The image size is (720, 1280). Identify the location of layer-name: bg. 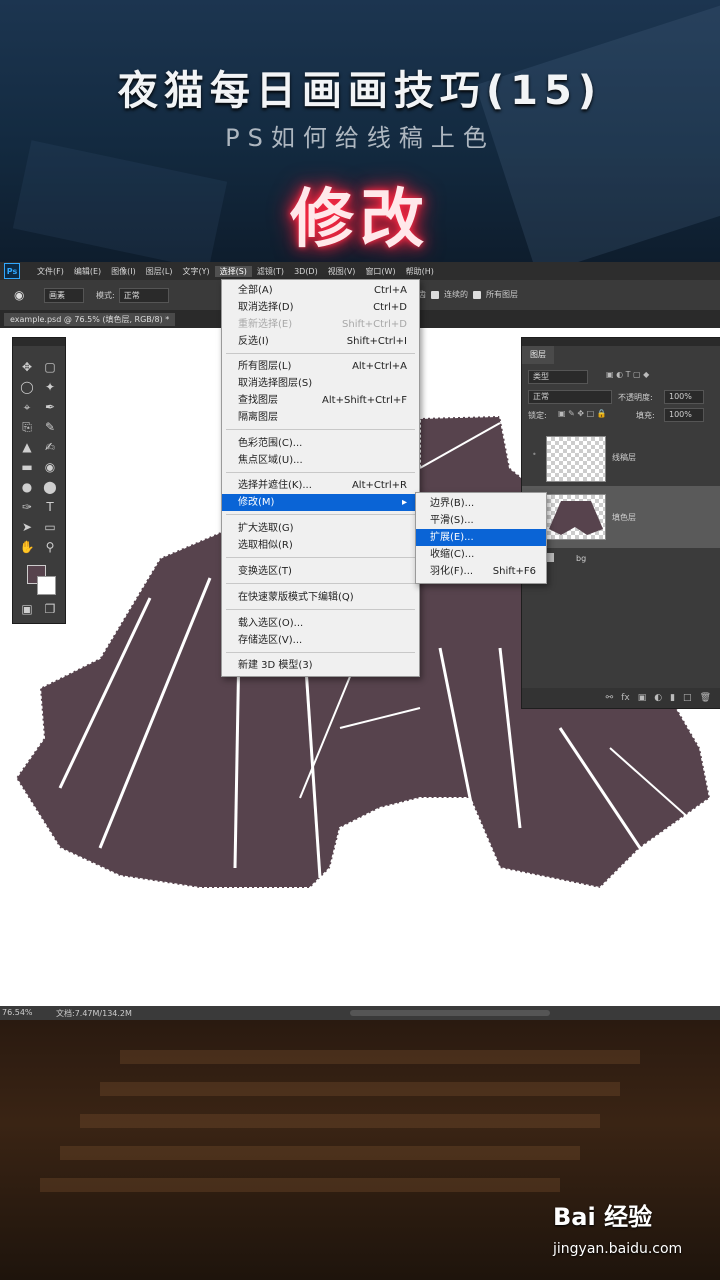
(581, 558).